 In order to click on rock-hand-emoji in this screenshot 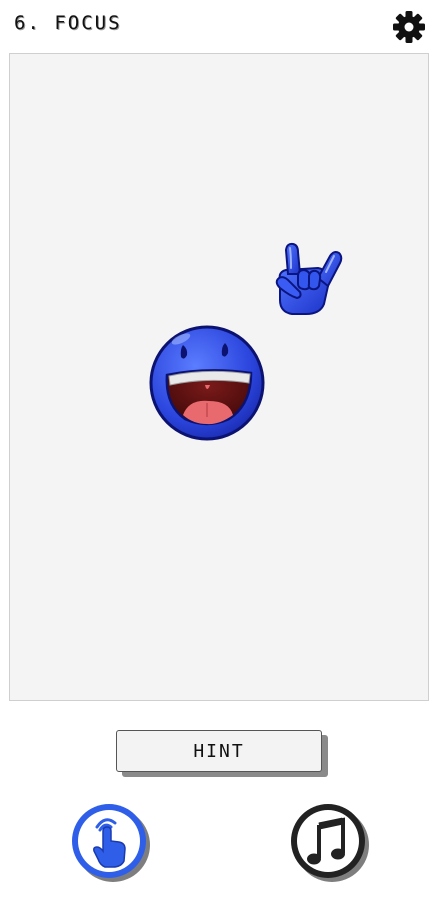, I will do `click(309, 280)`.